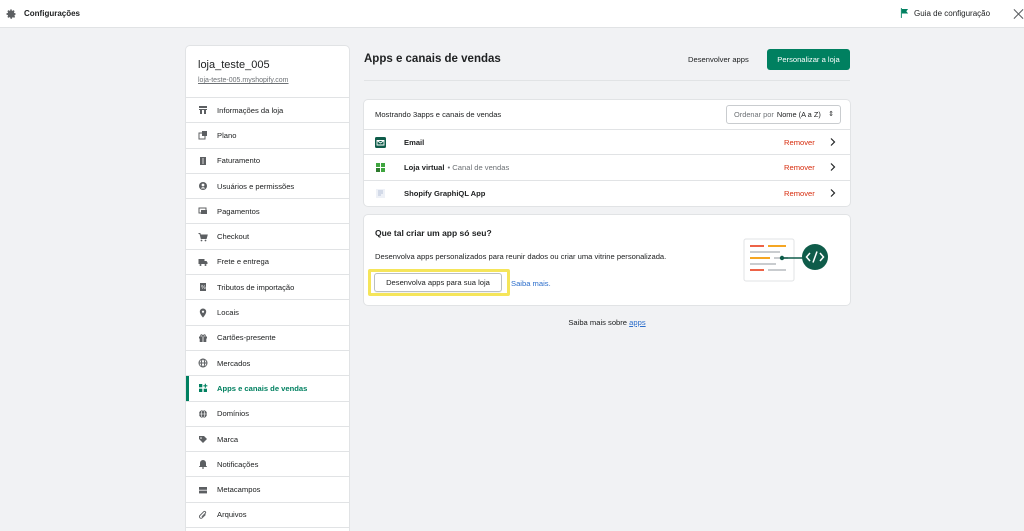 The image size is (1024, 531). I want to click on apps-link: apps, so click(637, 322).